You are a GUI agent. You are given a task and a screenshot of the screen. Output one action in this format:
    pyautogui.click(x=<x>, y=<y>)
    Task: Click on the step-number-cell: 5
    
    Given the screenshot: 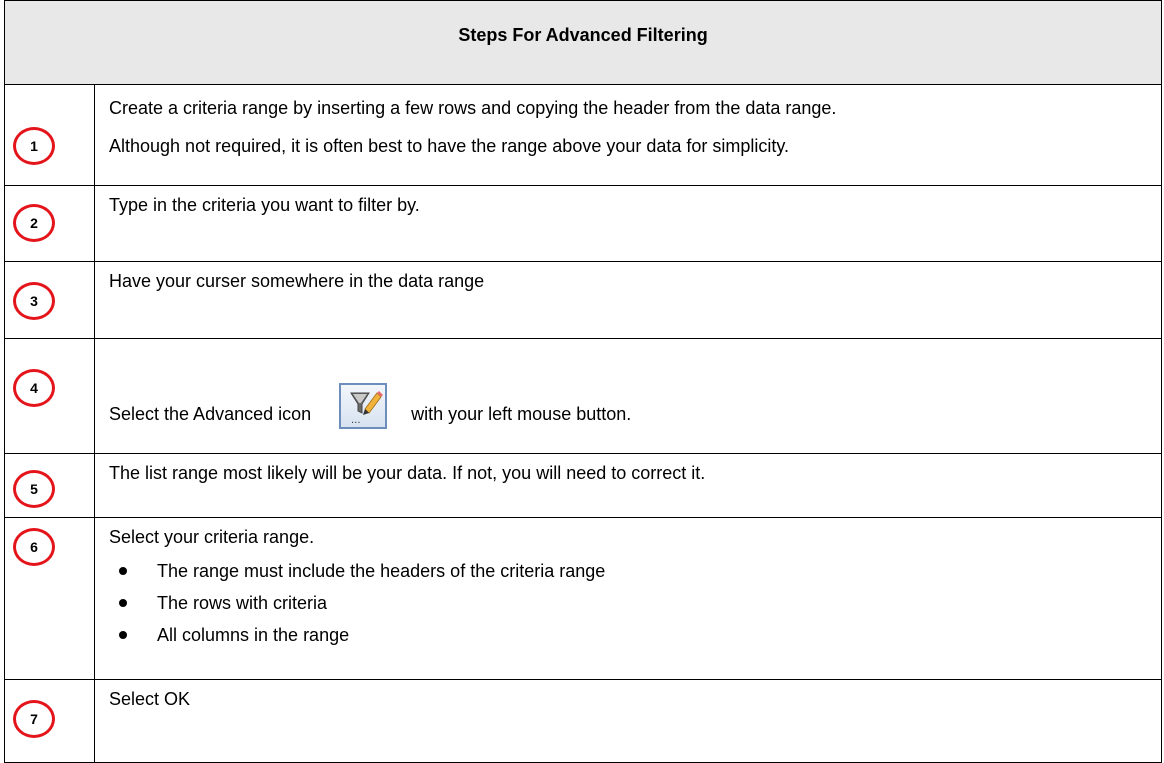 What is the action you would take?
    pyautogui.click(x=49, y=485)
    